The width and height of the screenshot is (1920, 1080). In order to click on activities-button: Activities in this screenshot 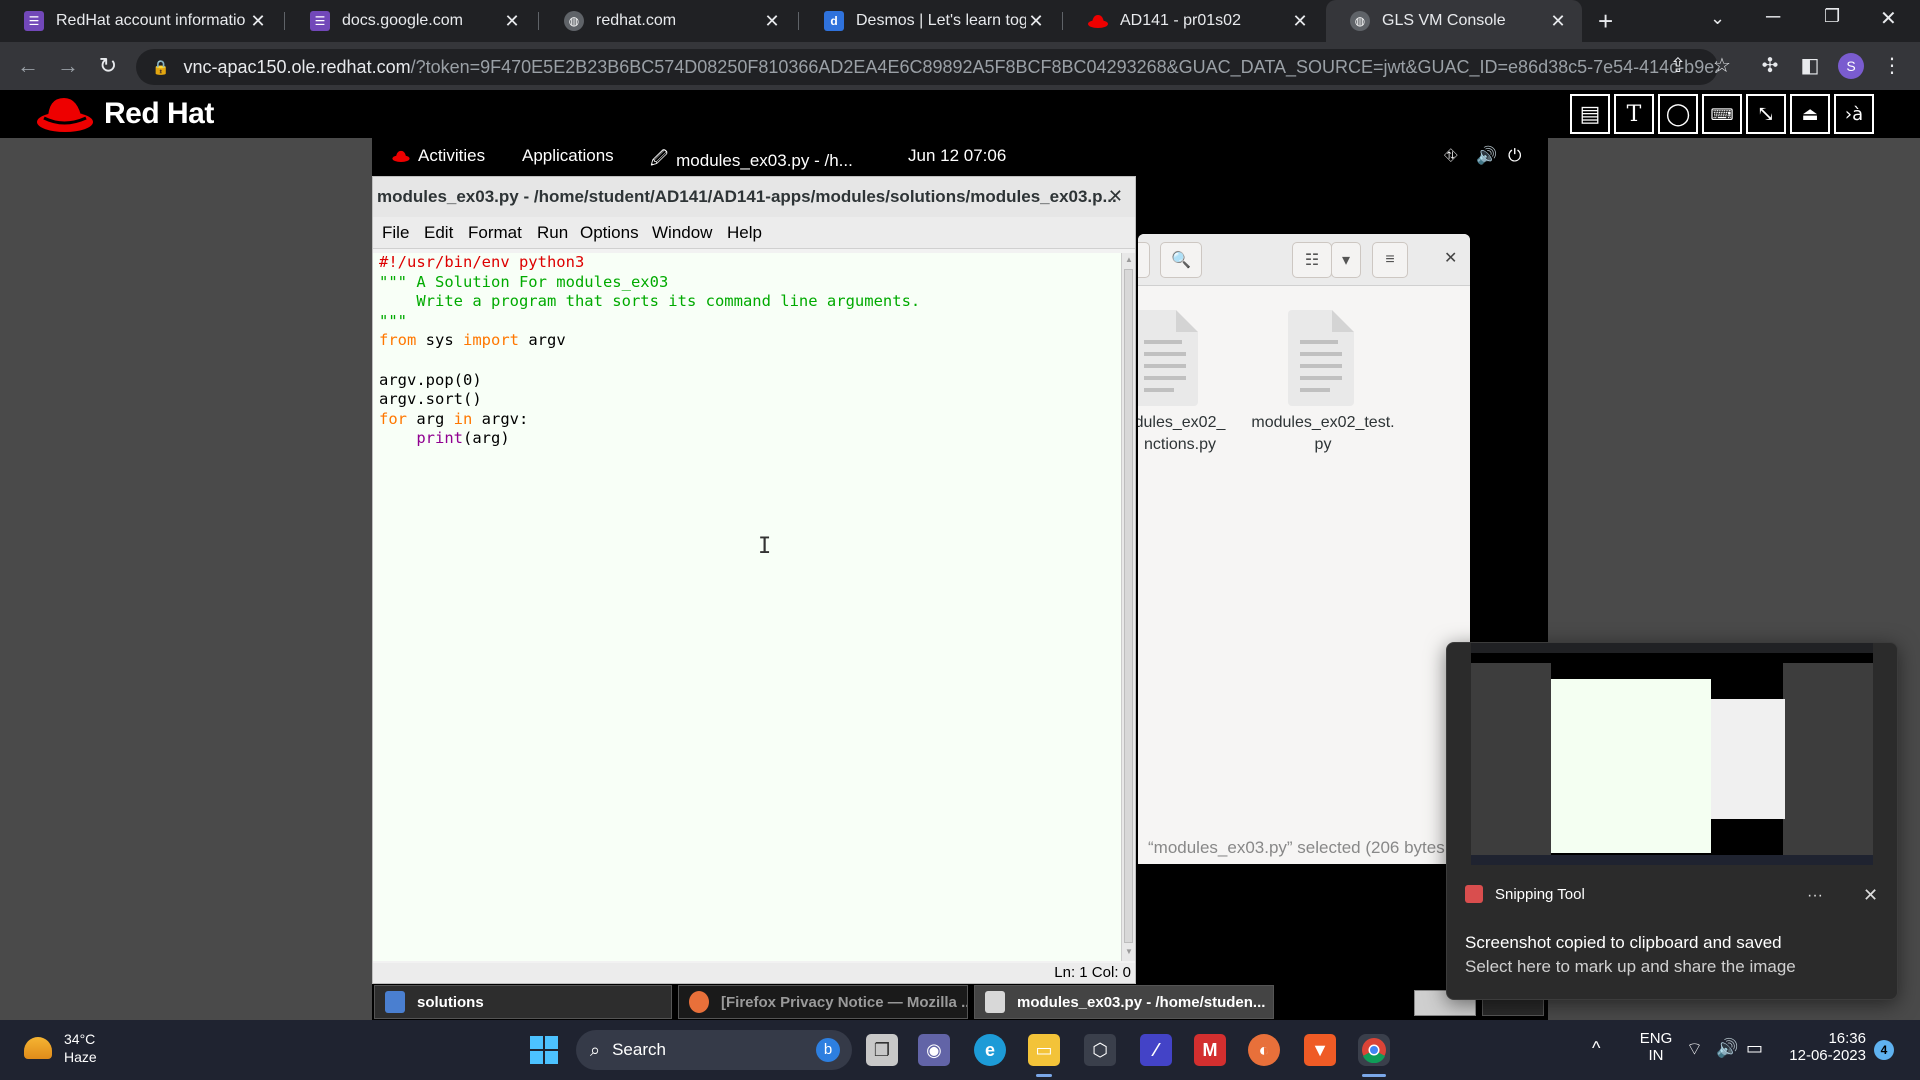, I will do `click(438, 156)`.